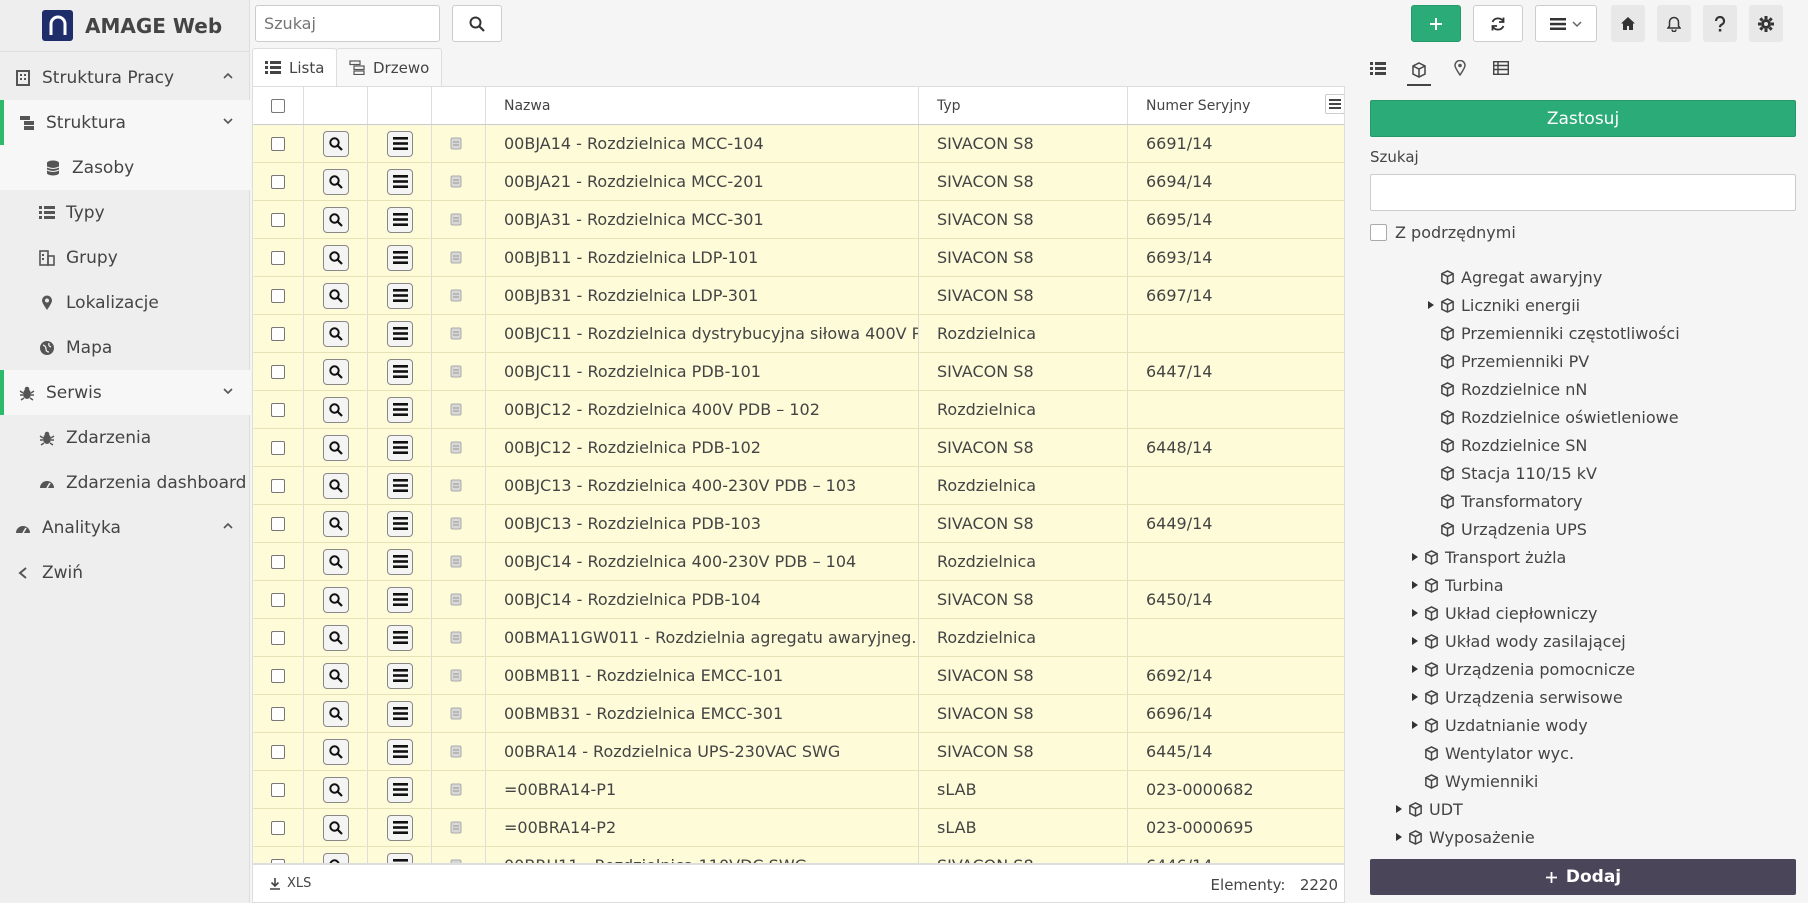  I want to click on select-all-checkbox, so click(278, 105).